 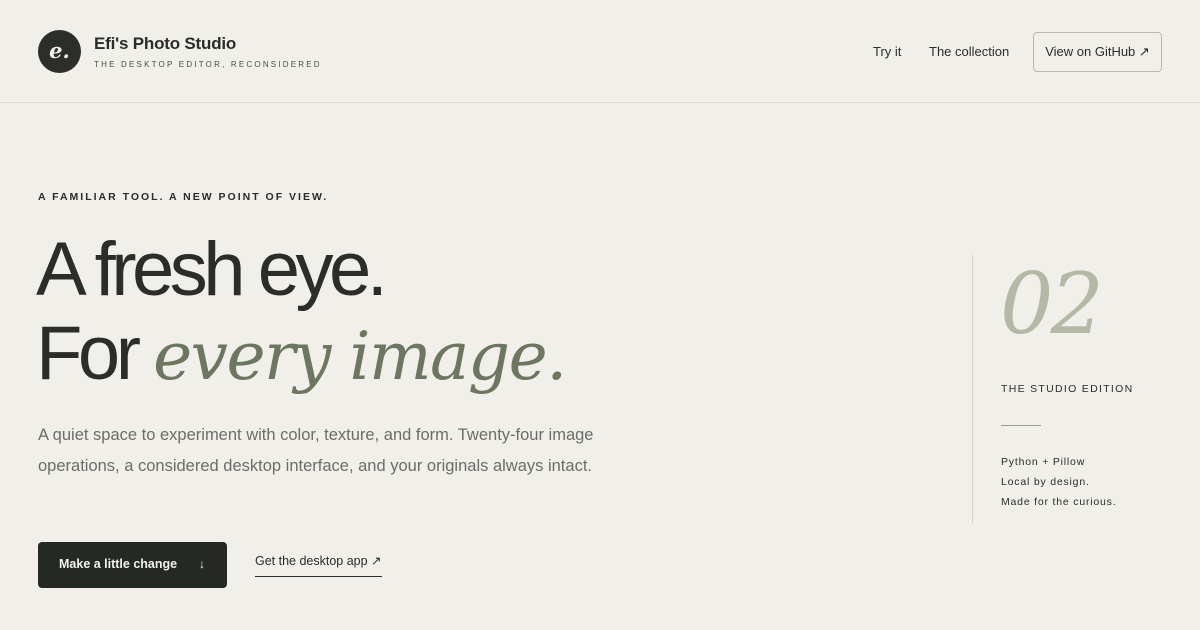 What do you see at coordinates (972, 389) in the screenshot?
I see `edition-divider` at bounding box center [972, 389].